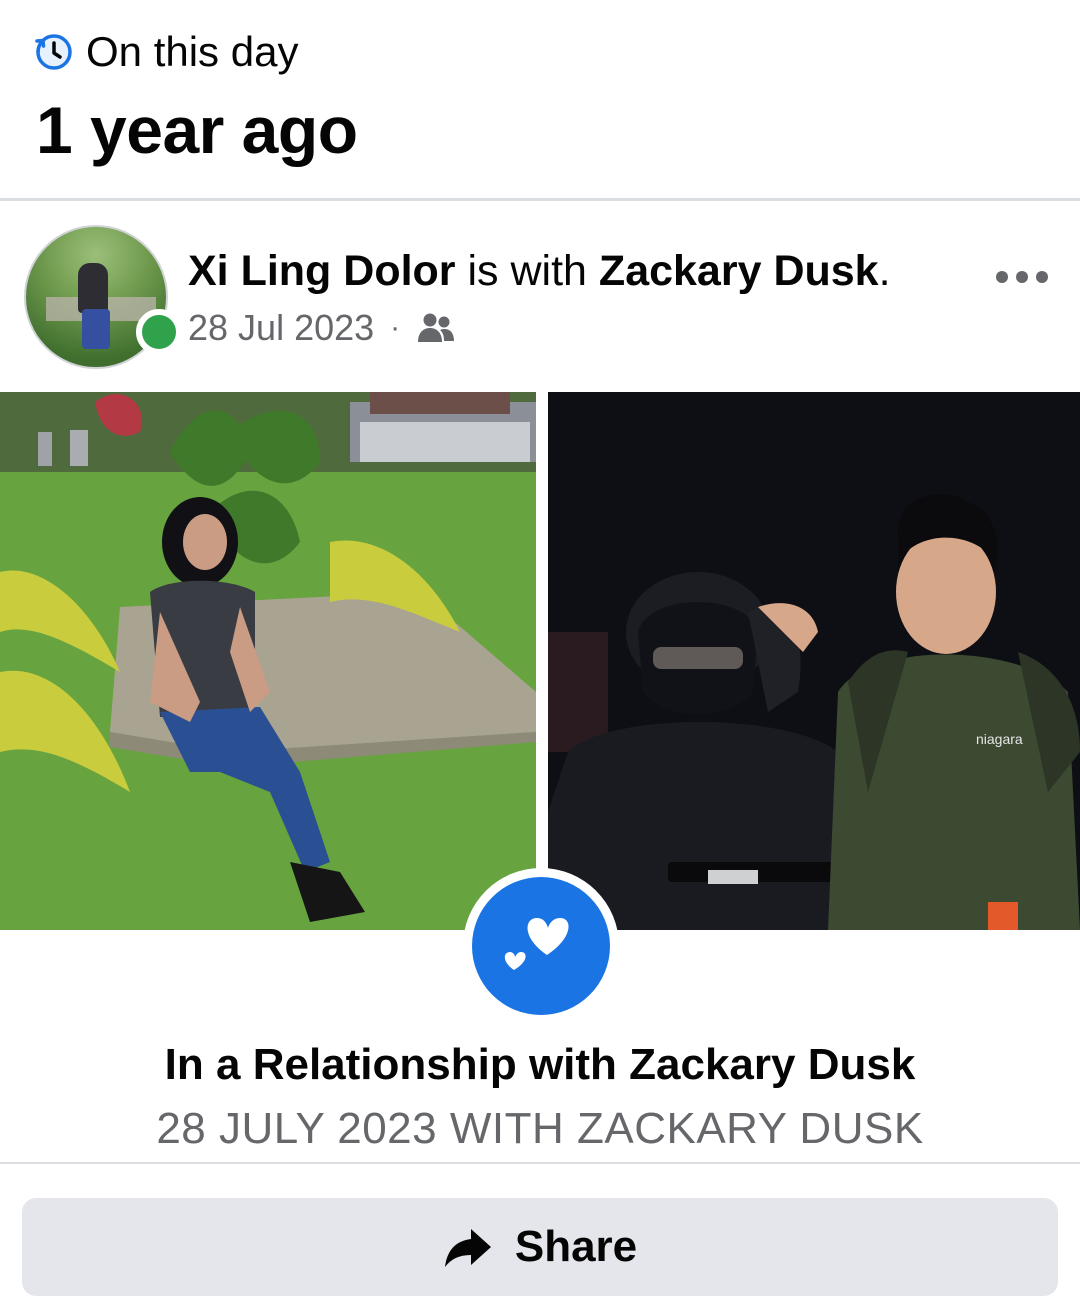 The width and height of the screenshot is (1080, 1315). I want to click on share-arrow-icon, so click(467, 1248).